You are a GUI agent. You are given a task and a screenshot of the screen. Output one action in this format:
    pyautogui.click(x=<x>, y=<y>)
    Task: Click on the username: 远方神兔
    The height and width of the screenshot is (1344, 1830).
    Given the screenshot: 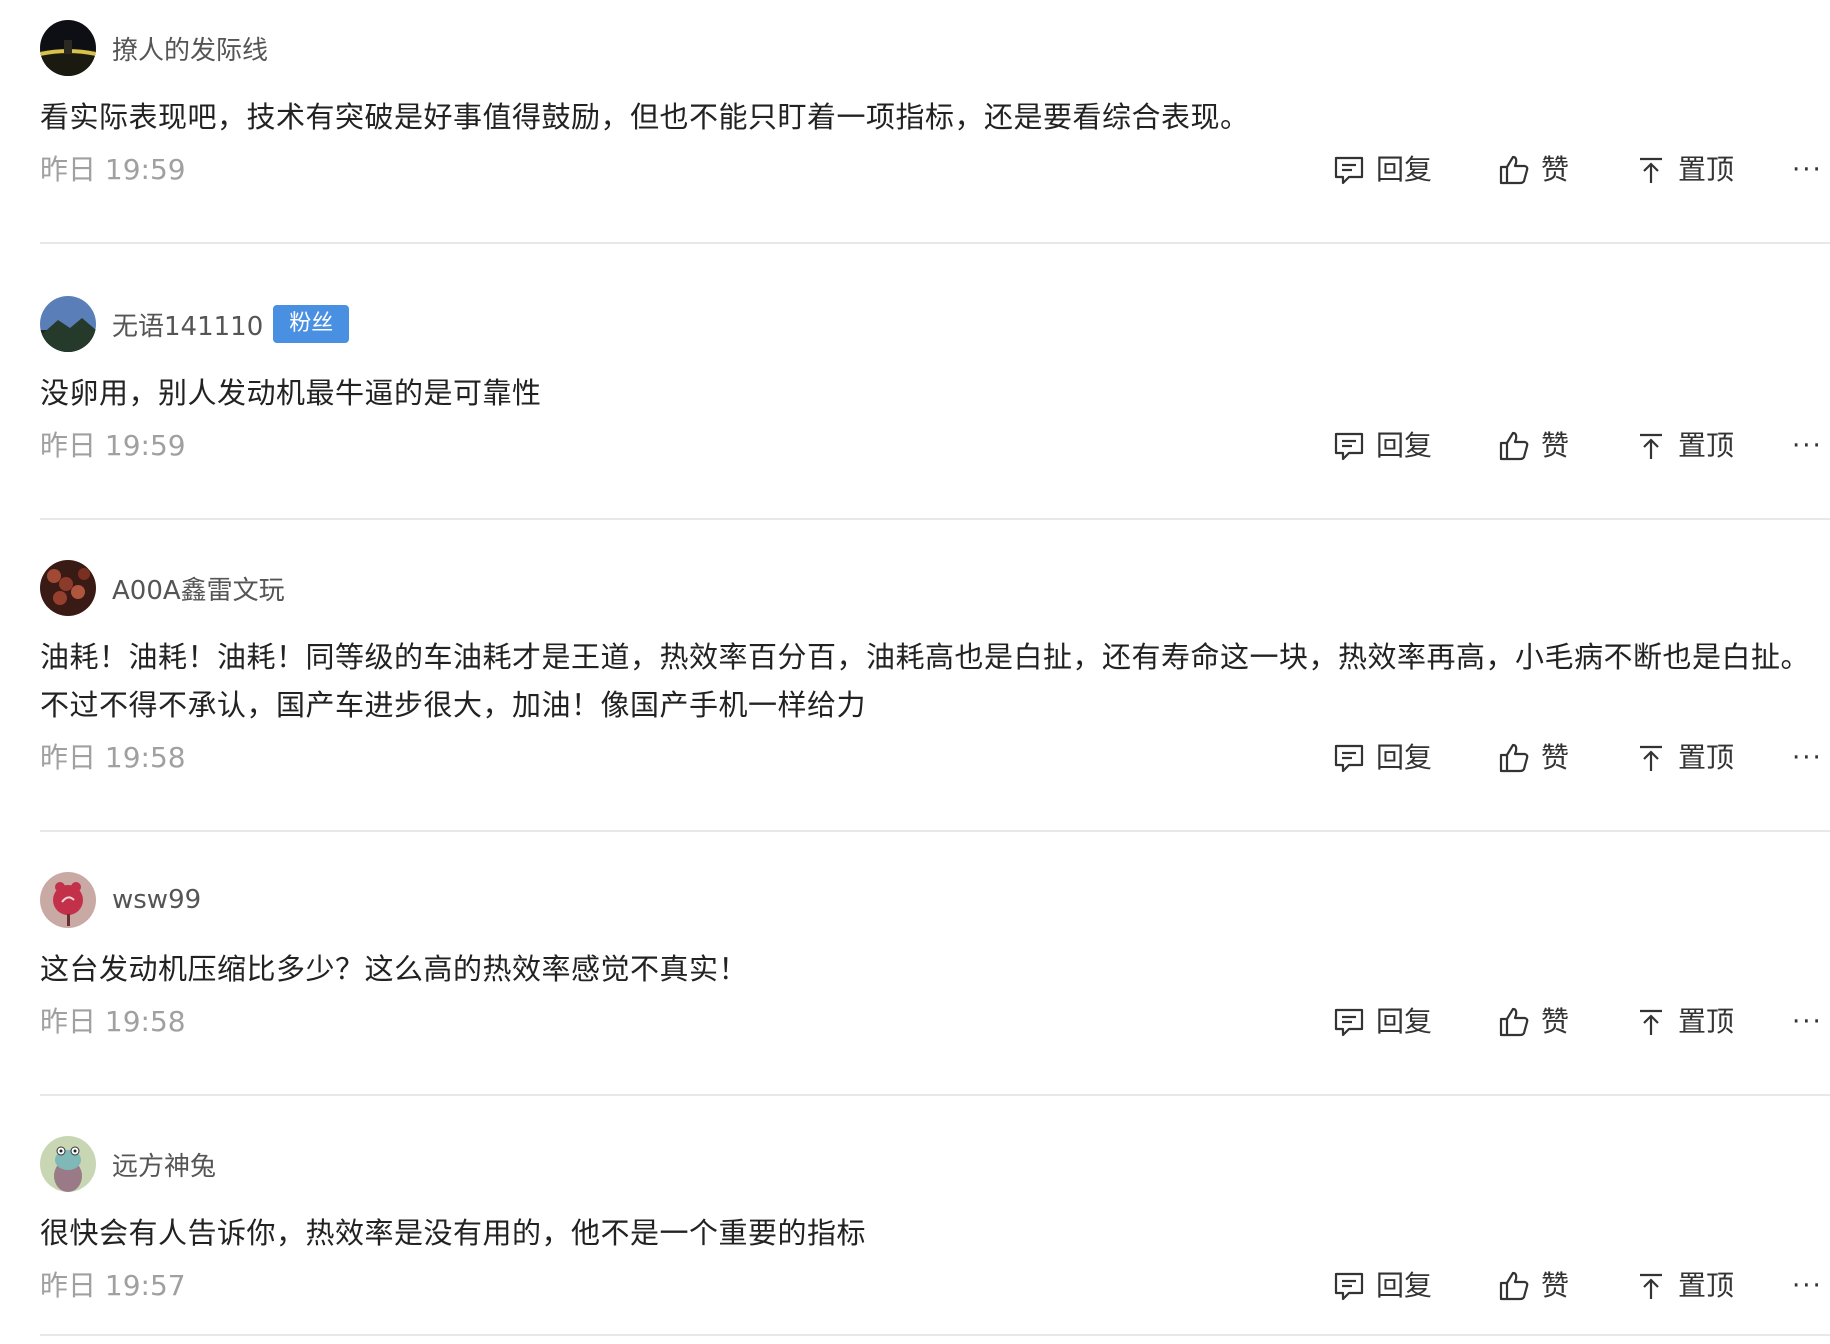 What is the action you would take?
    pyautogui.click(x=164, y=1164)
    